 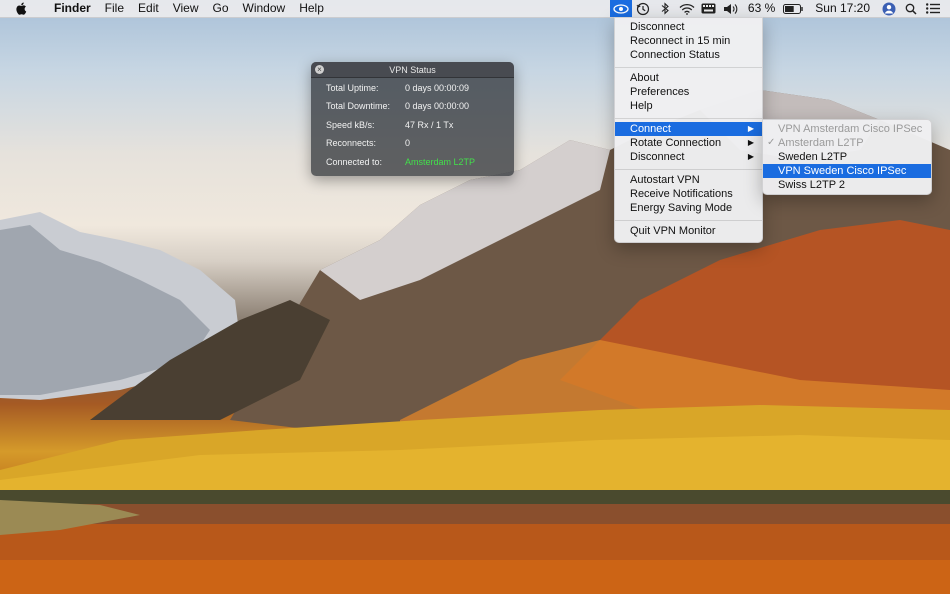 I want to click on user-icon, so click(x=889, y=8).